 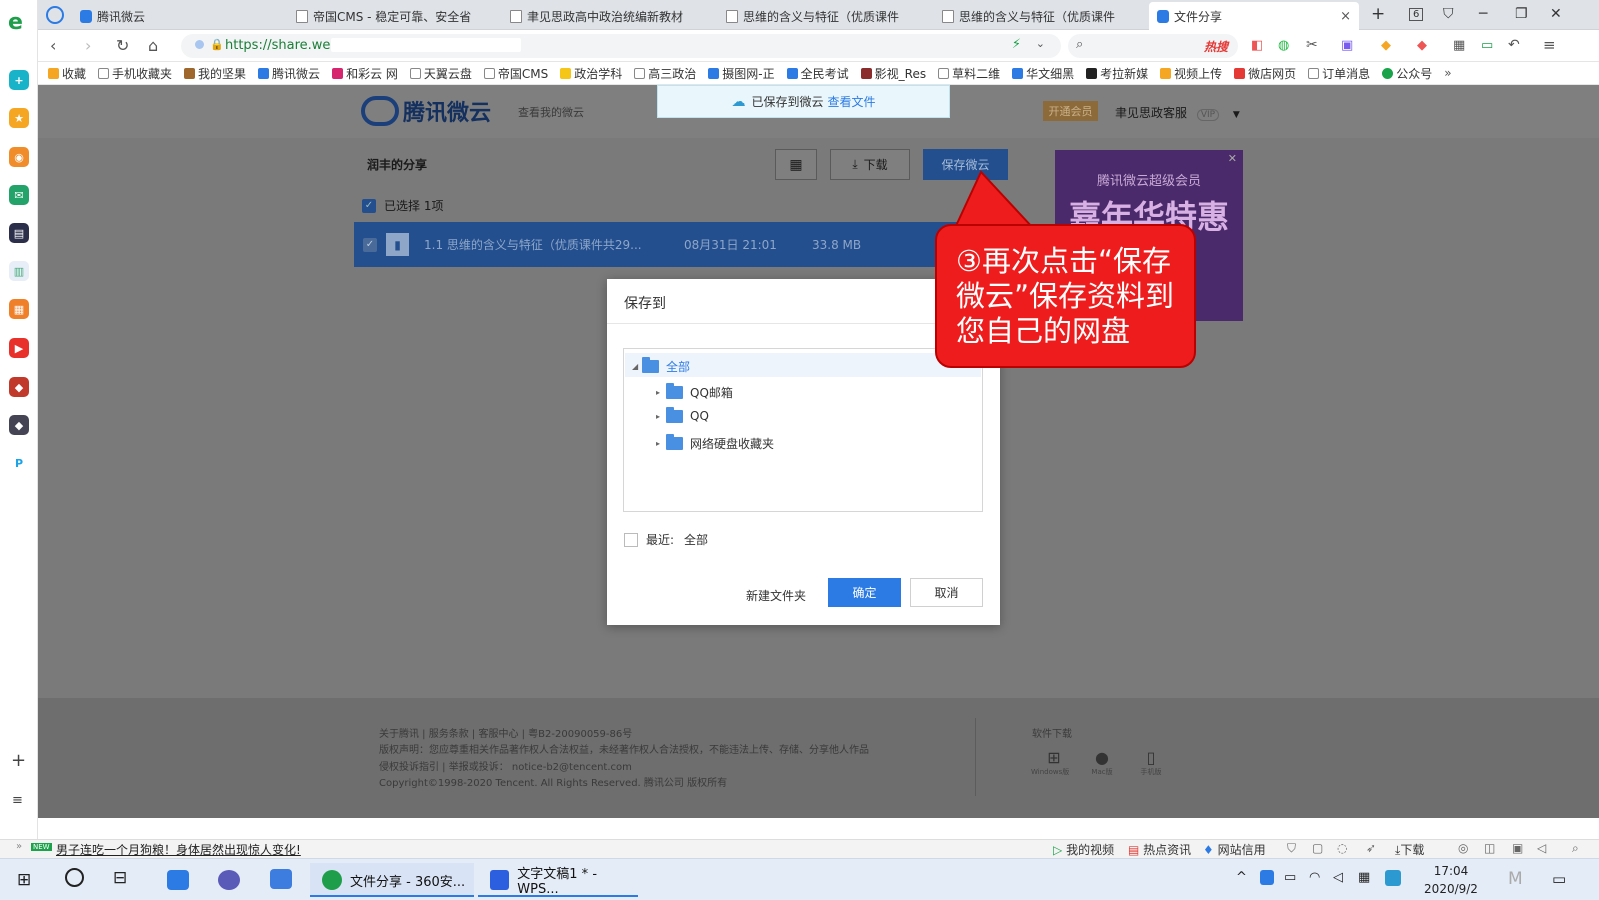 What do you see at coordinates (17, 800) in the screenshot?
I see `list-icon: ≡` at bounding box center [17, 800].